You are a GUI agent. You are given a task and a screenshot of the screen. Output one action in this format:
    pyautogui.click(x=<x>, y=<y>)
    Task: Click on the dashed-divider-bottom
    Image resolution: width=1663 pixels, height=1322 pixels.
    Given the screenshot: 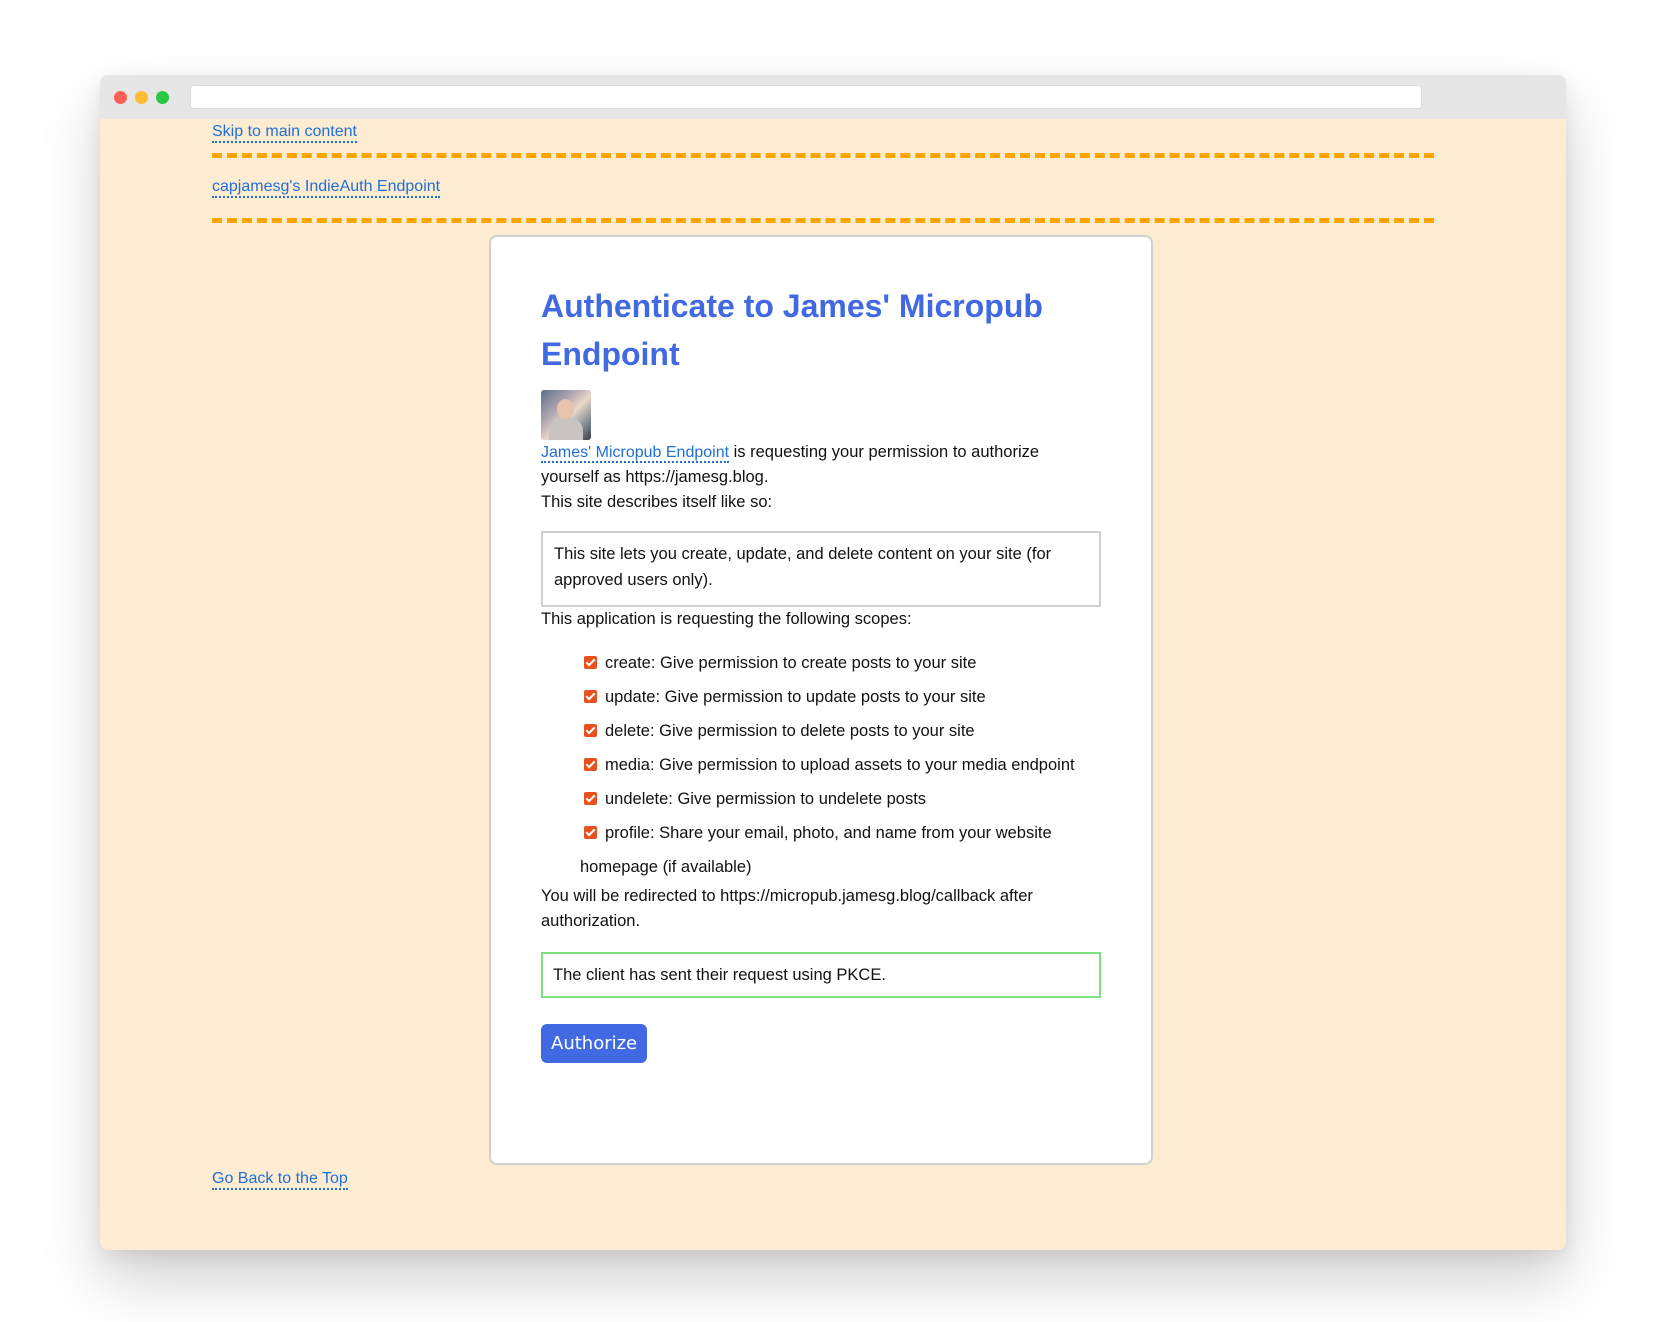 What is the action you would take?
    pyautogui.click(x=823, y=220)
    